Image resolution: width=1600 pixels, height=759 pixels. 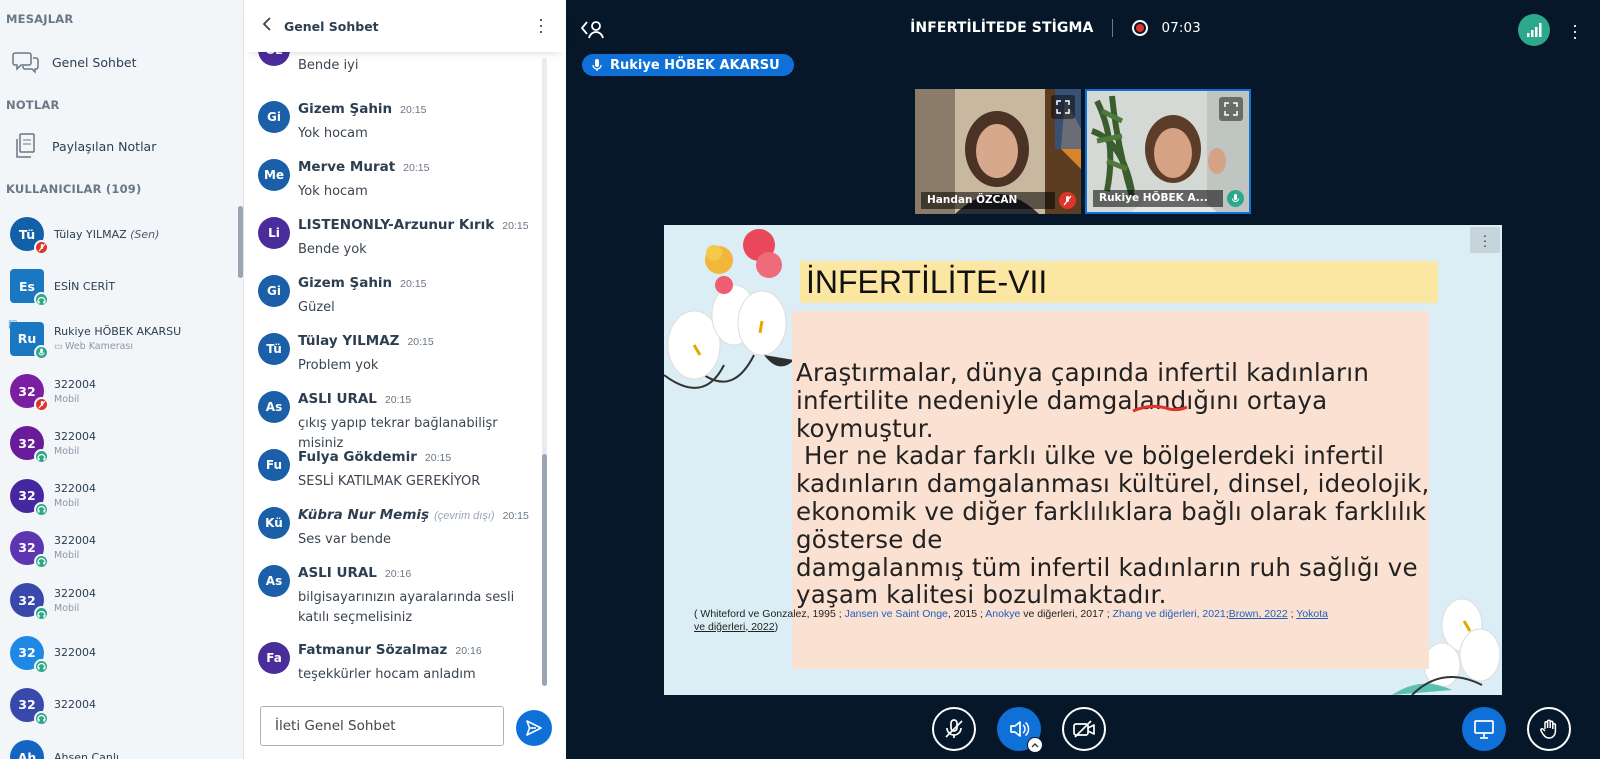 What do you see at coordinates (1485, 240) in the screenshot?
I see `slide-options-icon: · · ·` at bounding box center [1485, 240].